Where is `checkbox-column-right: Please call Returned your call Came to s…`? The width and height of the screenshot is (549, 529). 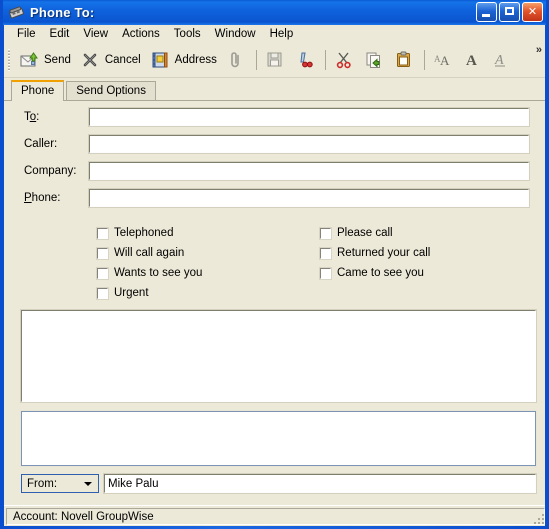
checkbox-column-right: Please call Returned your call Came to s… is located at coordinates (375, 253).